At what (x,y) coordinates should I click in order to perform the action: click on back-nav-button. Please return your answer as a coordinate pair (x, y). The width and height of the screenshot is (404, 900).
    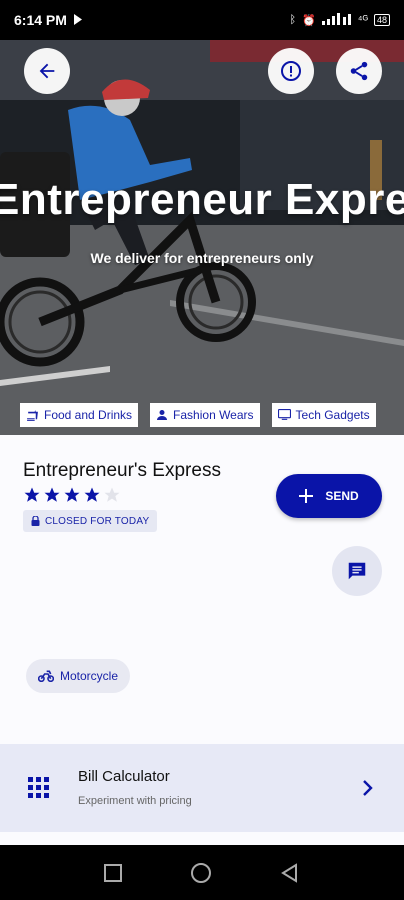
    Looking at the image, I should click on (290, 873).